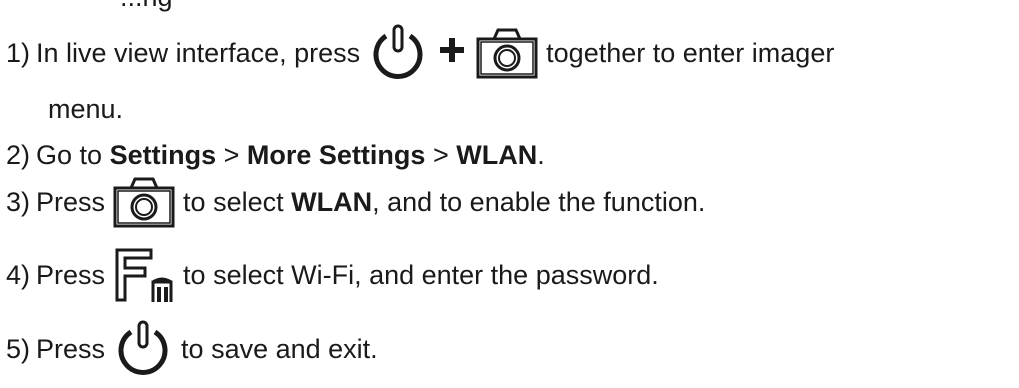 This screenshot has height=388, width=1019. Describe the element at coordinates (279, 348) in the screenshot. I see `step-text: to save and exit.` at that location.